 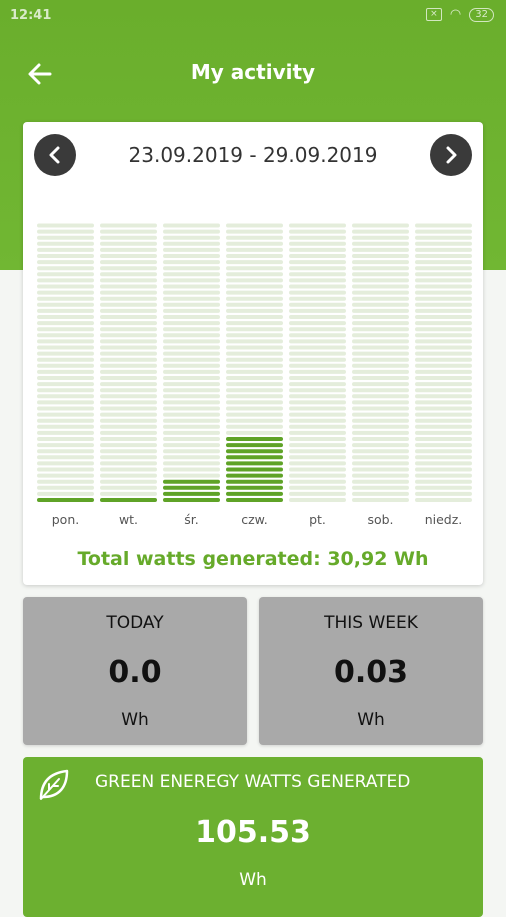 What do you see at coordinates (135, 623) in the screenshot?
I see `today-label: TODAY` at bounding box center [135, 623].